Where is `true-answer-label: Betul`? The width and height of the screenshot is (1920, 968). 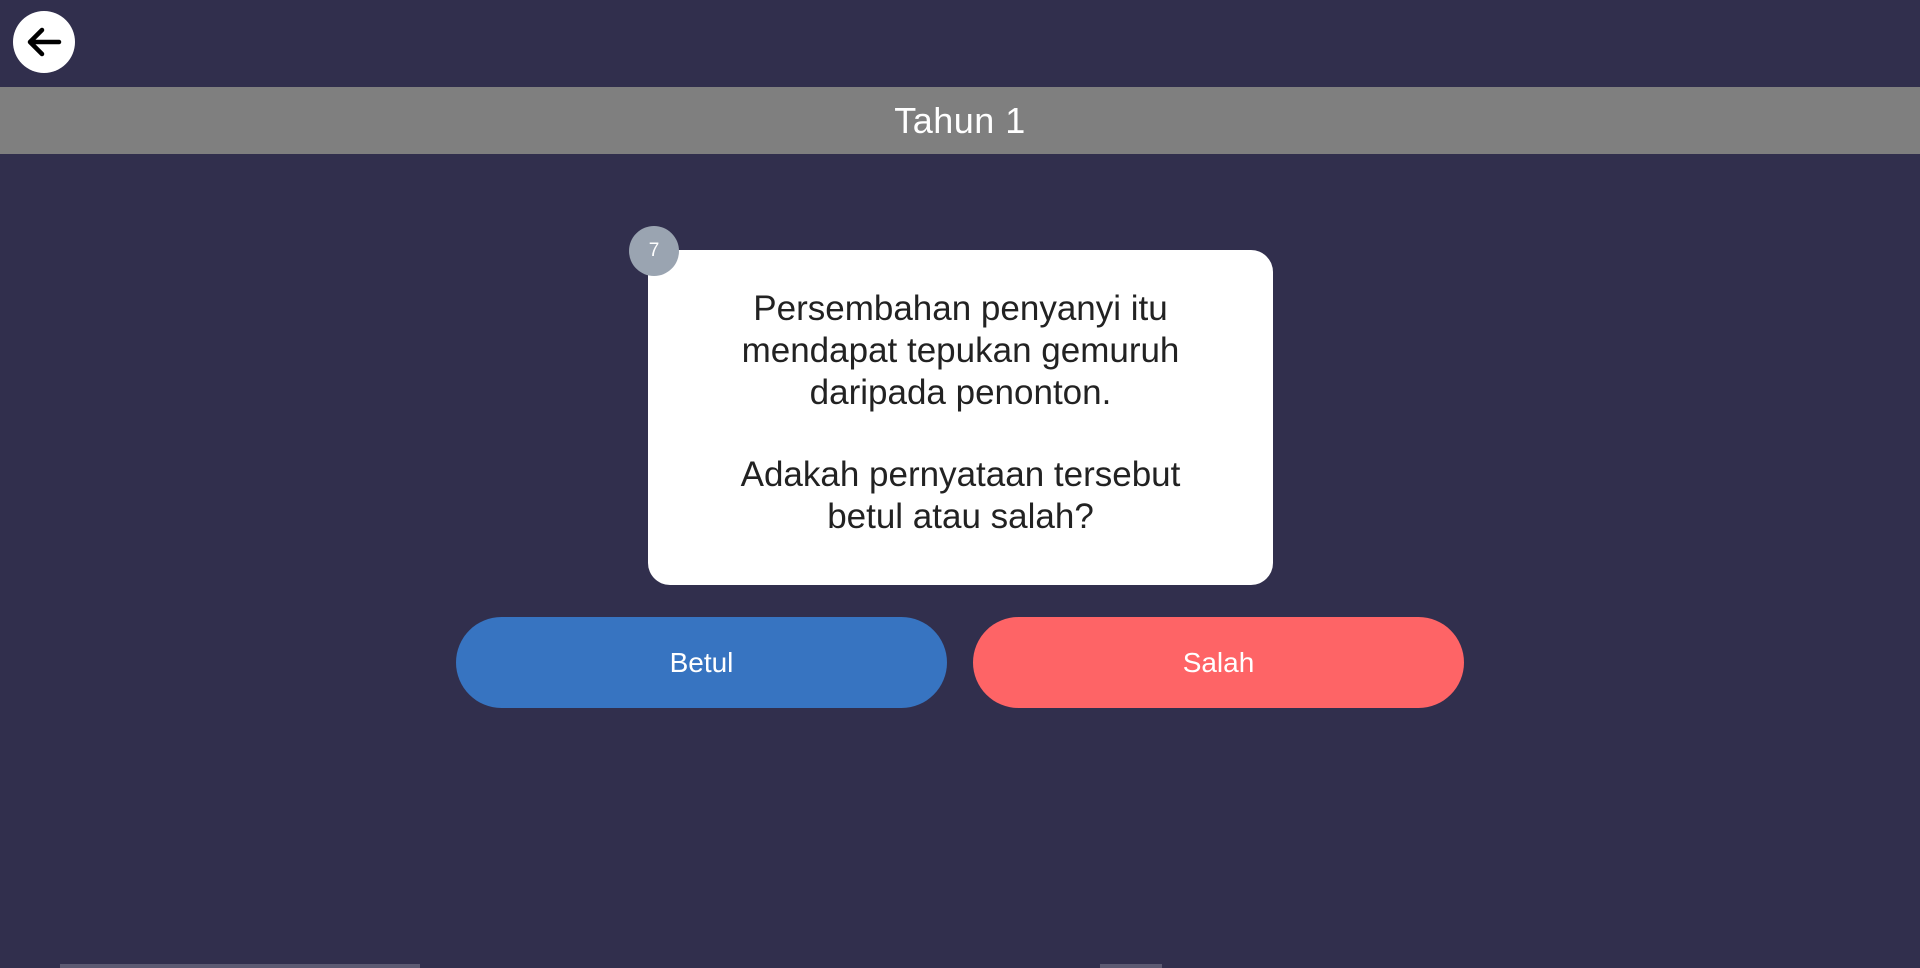 true-answer-label: Betul is located at coordinates (701, 662).